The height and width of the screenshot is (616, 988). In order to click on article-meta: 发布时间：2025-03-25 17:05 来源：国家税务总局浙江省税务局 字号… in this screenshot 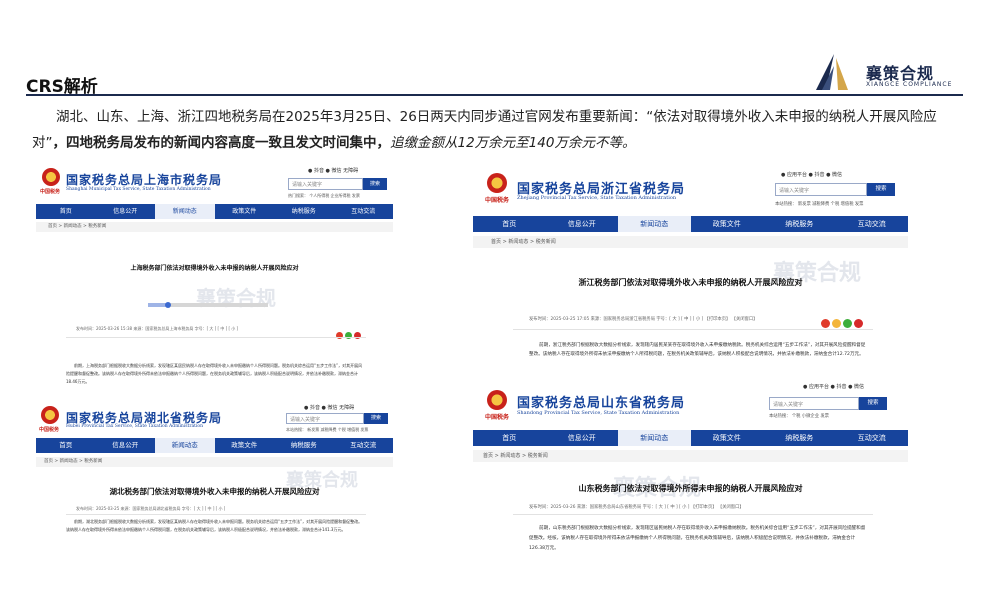, I will do `click(643, 319)`.